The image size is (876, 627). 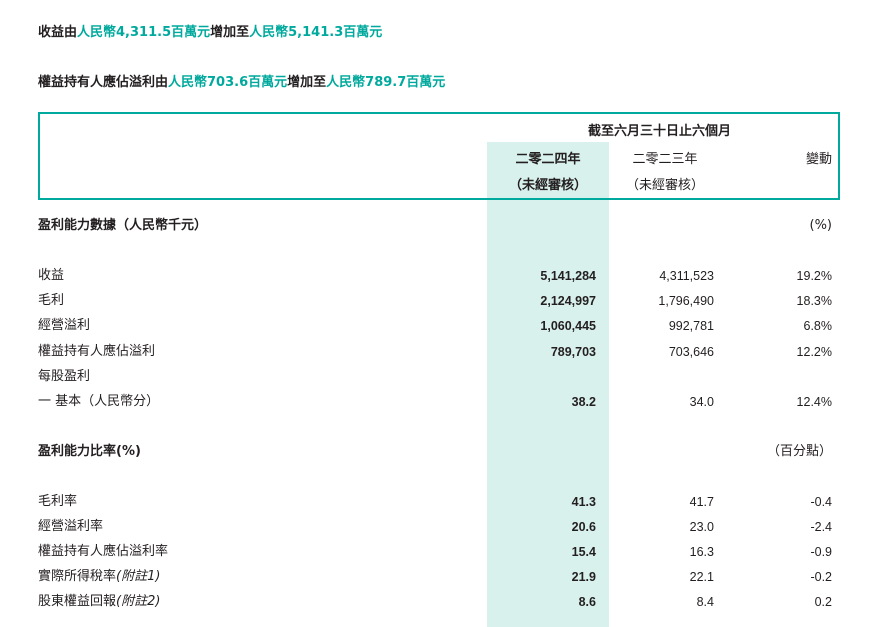 I want to click on row-label: 經營溢利, so click(x=64, y=325).